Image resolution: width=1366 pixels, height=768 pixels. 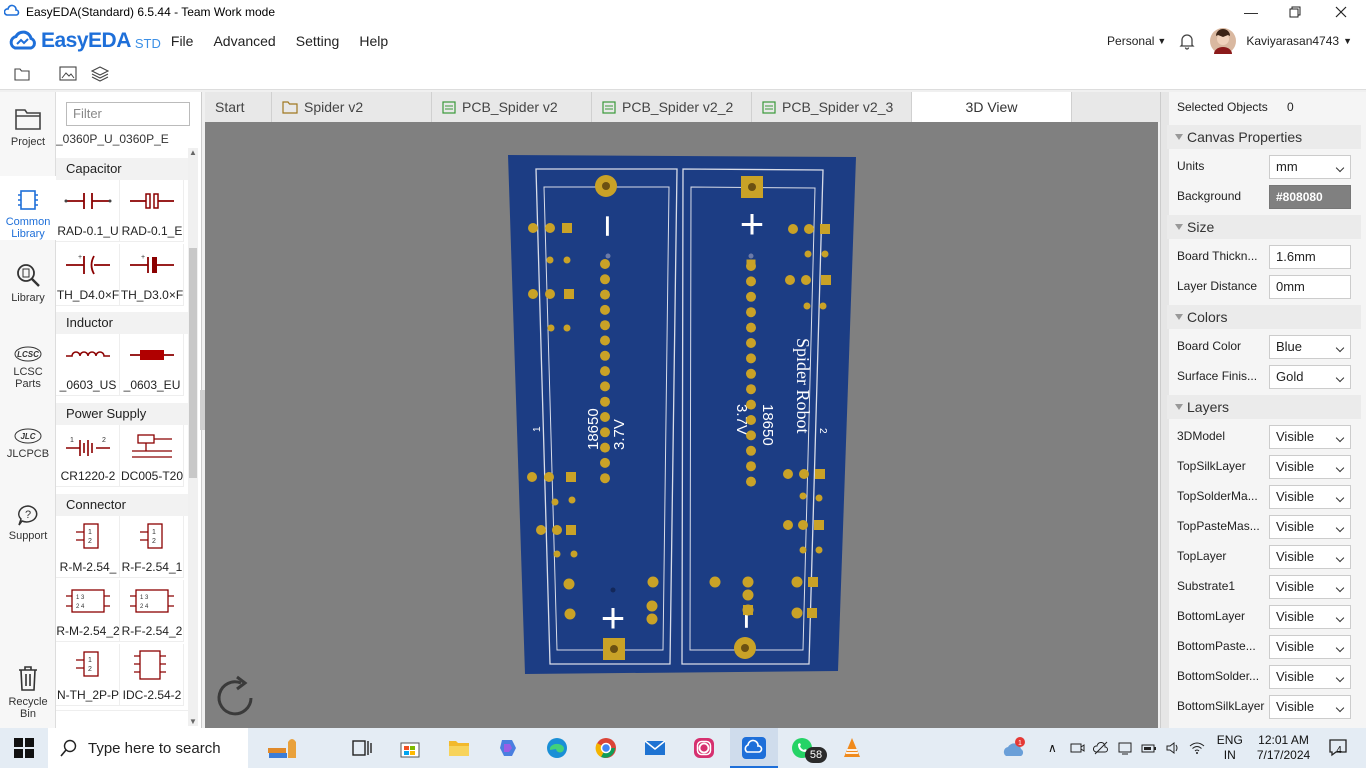 I want to click on close-window-button, so click(x=1341, y=12).